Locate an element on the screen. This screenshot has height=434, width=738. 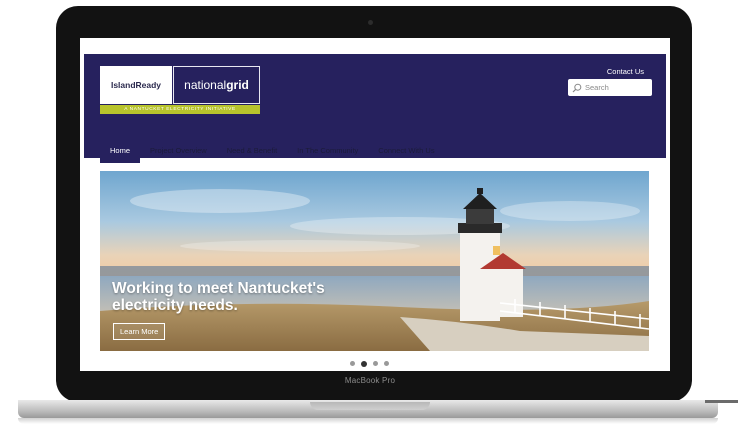
laptop-notch is located at coordinates (370, 406).